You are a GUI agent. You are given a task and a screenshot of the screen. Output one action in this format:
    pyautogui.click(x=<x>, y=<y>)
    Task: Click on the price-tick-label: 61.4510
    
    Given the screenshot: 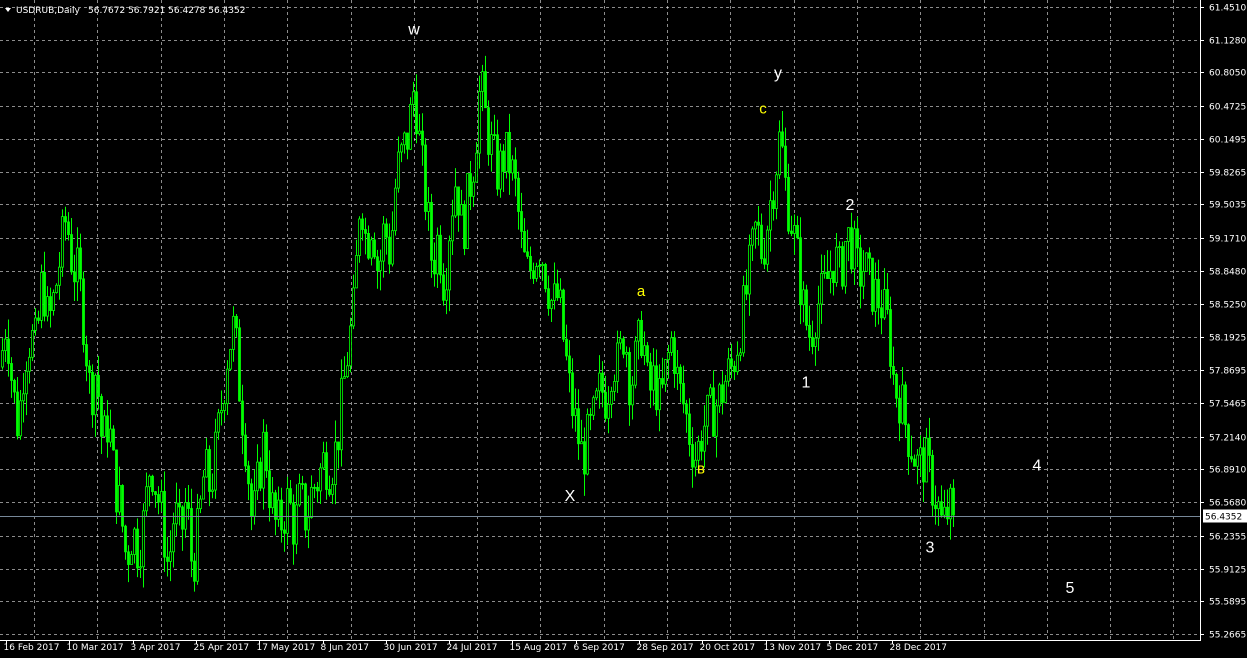 What is the action you would take?
    pyautogui.click(x=1227, y=9)
    